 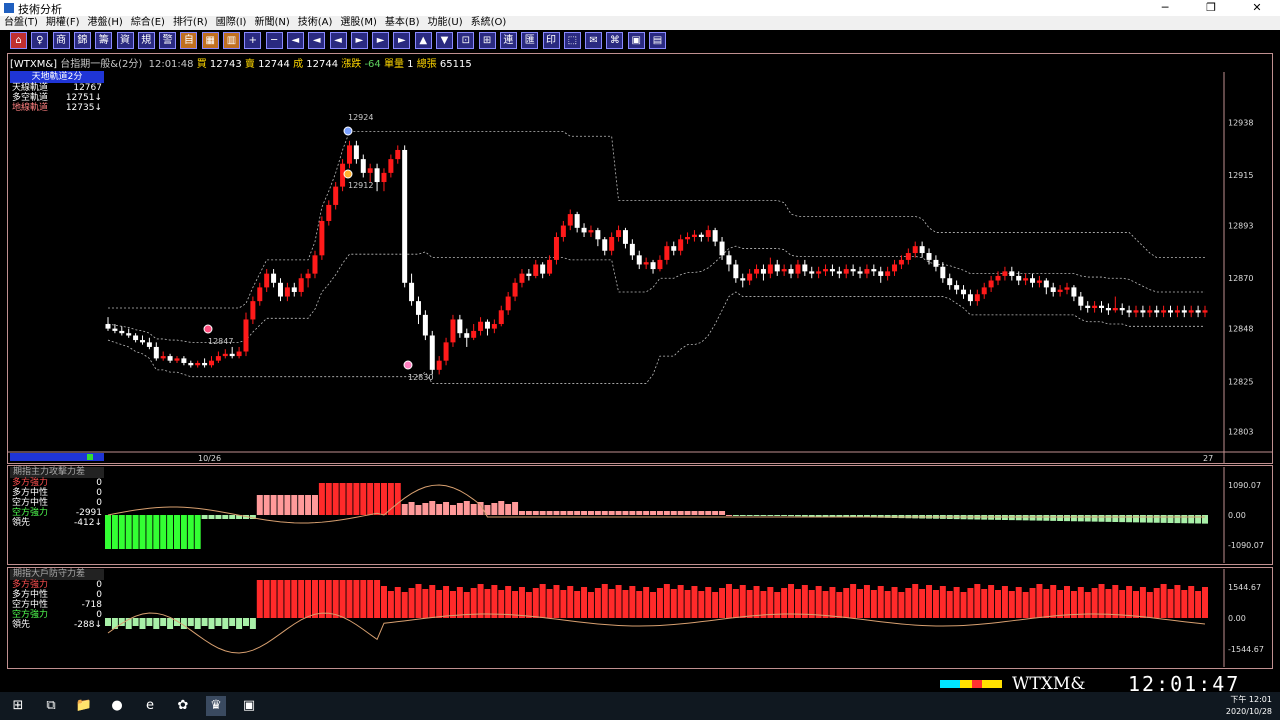 What do you see at coordinates (1249, 706) in the screenshot?
I see `system-clock: 下午 12:01 2020/10/28` at bounding box center [1249, 706].